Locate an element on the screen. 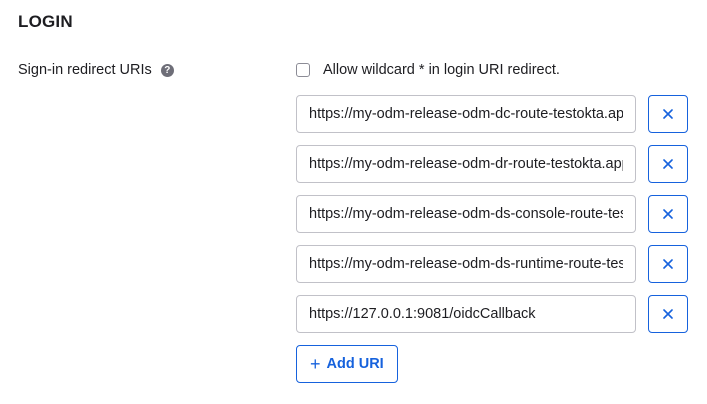 This screenshot has width=707, height=404. add-uri-button: + Add URI is located at coordinates (347, 364).